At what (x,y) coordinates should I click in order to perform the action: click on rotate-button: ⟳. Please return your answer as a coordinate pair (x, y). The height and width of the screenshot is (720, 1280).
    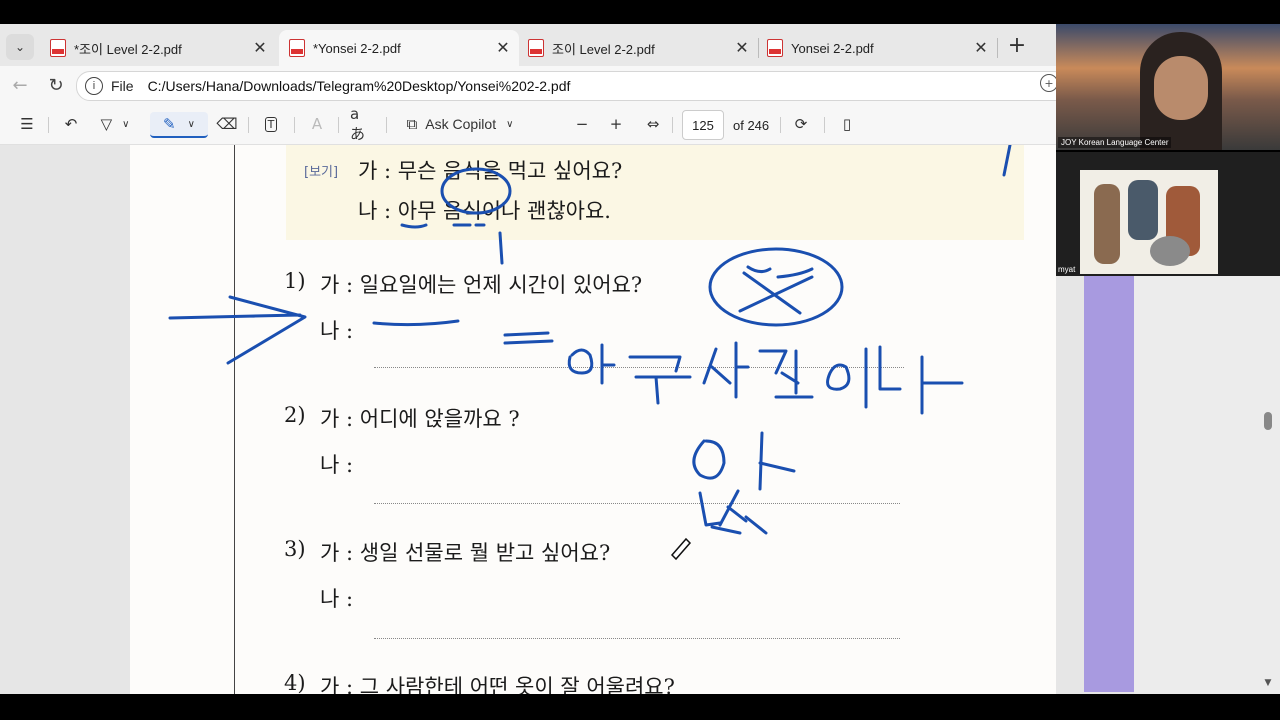
    Looking at the image, I should click on (801, 124).